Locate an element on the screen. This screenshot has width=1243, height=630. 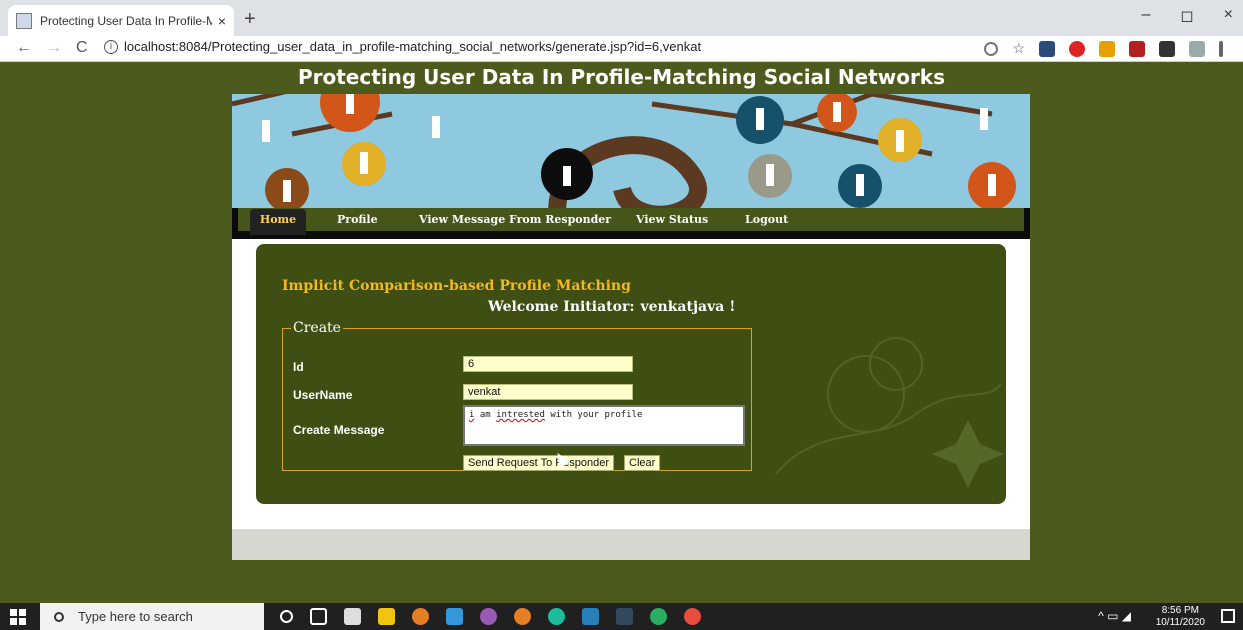
welcome-username: venkatjava ! is located at coordinates (688, 307).